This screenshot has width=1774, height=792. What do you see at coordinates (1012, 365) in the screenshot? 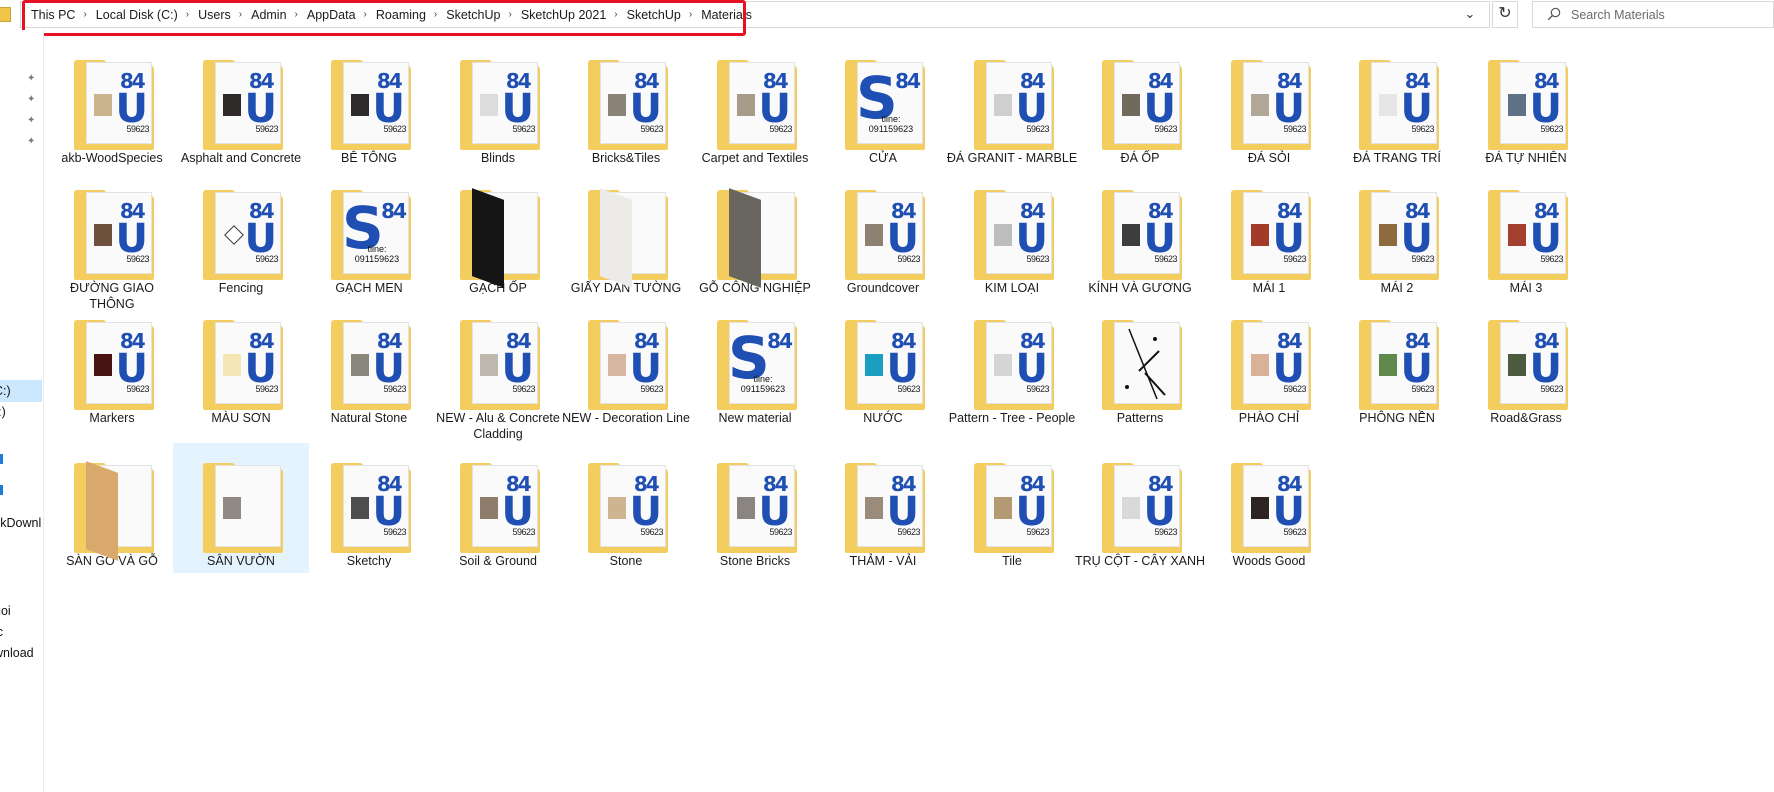
I see `folder-item: 84 U 59623 Pattern - Tree - People` at bounding box center [1012, 365].